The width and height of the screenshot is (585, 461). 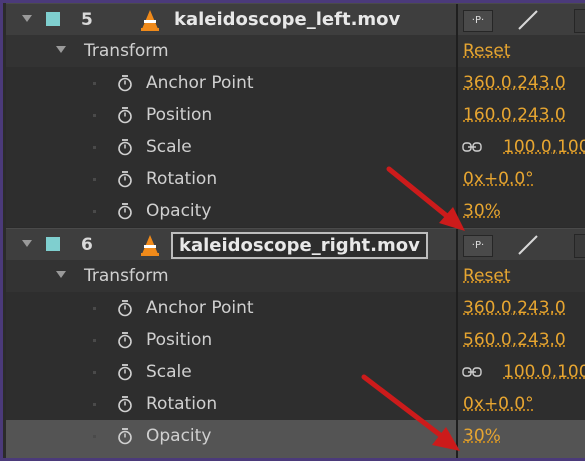 I want to click on layer-name: kaleidoscope_left.mov, so click(x=287, y=19).